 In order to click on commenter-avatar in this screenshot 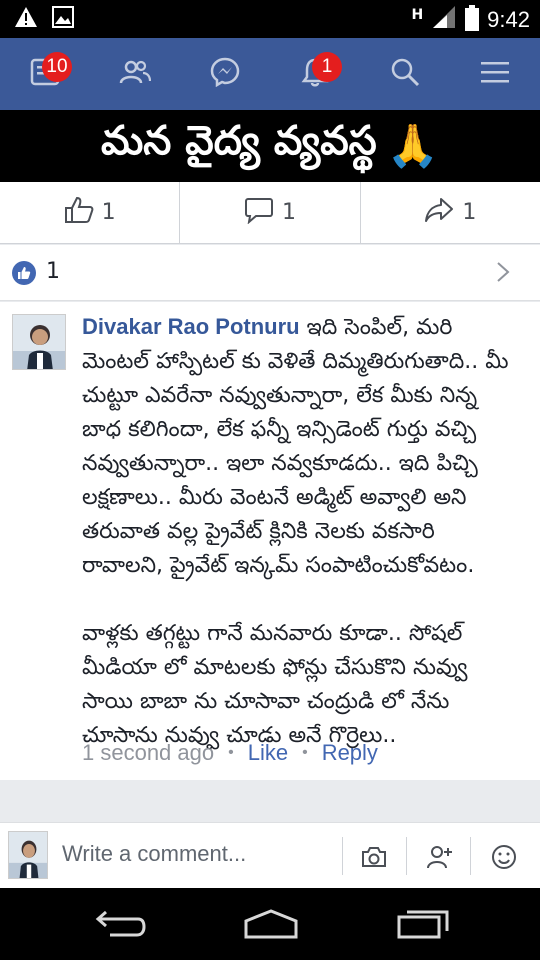, I will do `click(39, 342)`.